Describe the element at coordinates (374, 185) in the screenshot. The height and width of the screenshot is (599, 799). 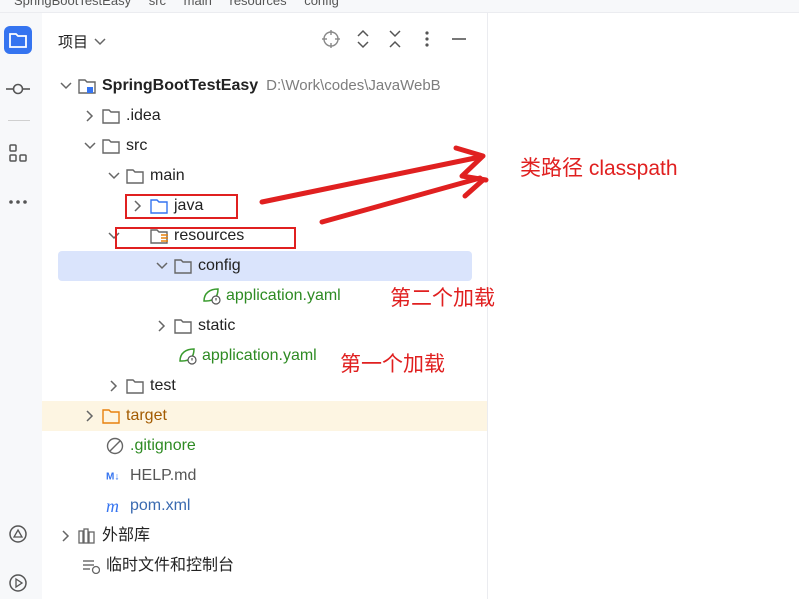
I see `arrow-icon` at that location.